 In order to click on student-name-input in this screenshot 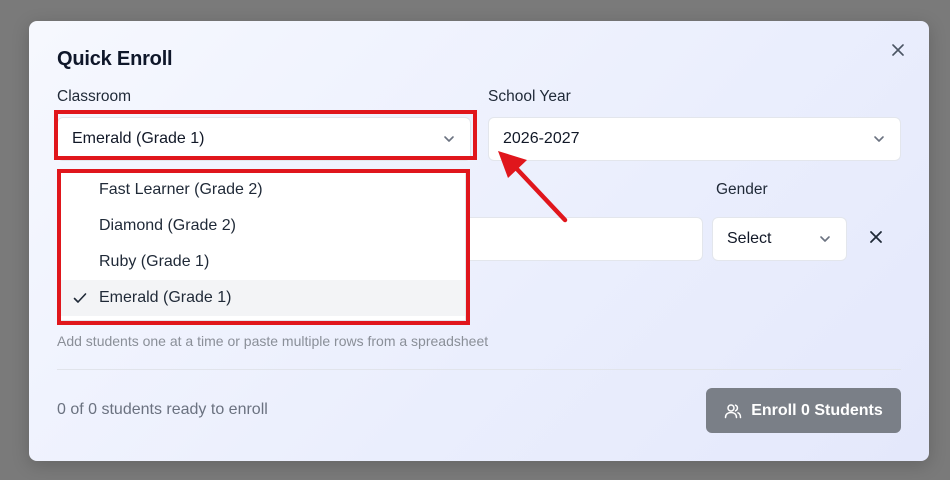, I will do `click(586, 239)`.